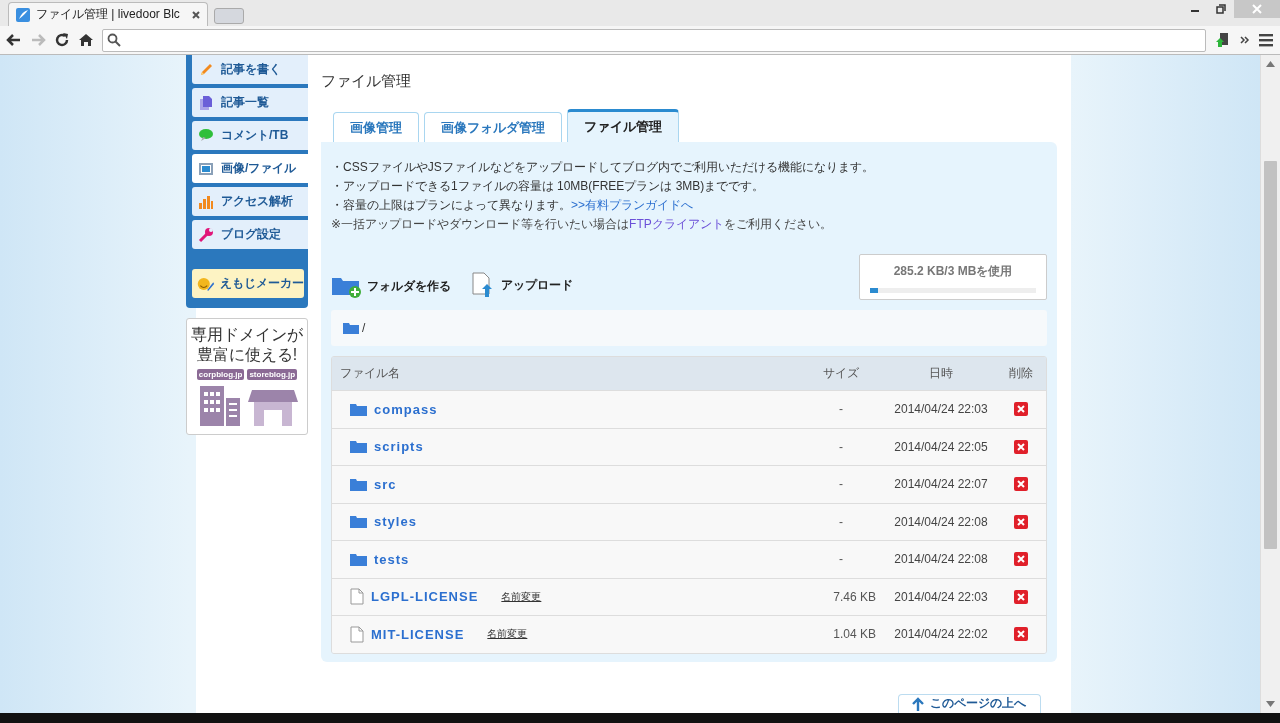  What do you see at coordinates (206, 168) in the screenshot?
I see `picture-frame-icon` at bounding box center [206, 168].